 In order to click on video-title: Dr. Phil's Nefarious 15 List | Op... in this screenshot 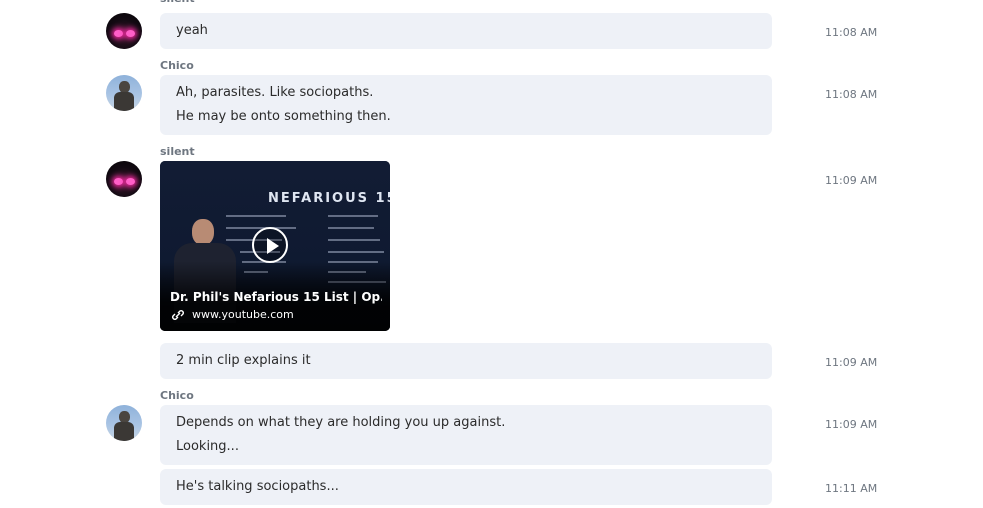, I will do `click(276, 297)`.